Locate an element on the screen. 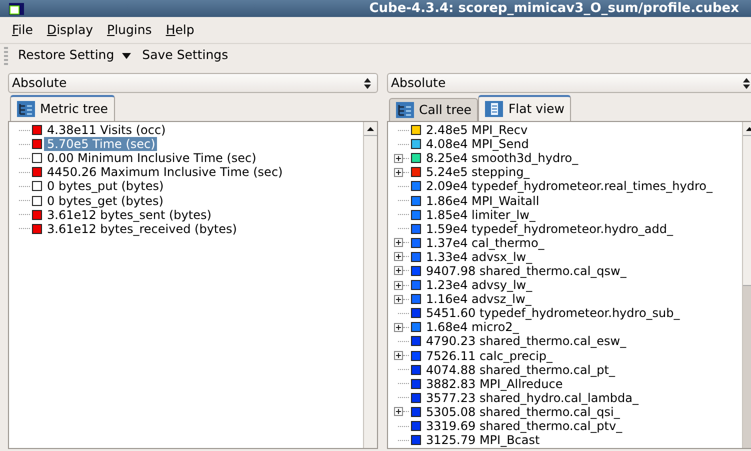  tree-item: 1.85e4 limiter_lw_ is located at coordinates (480, 215).